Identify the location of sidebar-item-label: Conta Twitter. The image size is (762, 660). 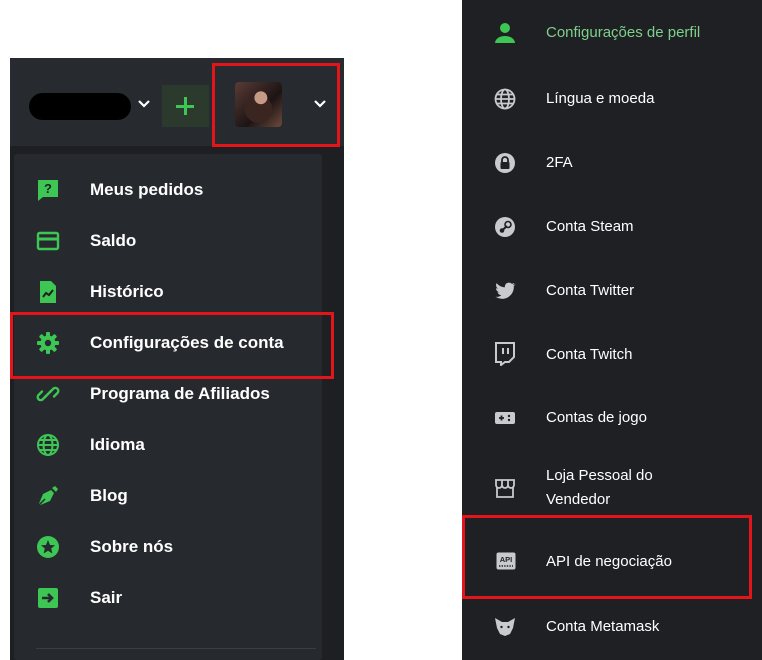
(590, 290).